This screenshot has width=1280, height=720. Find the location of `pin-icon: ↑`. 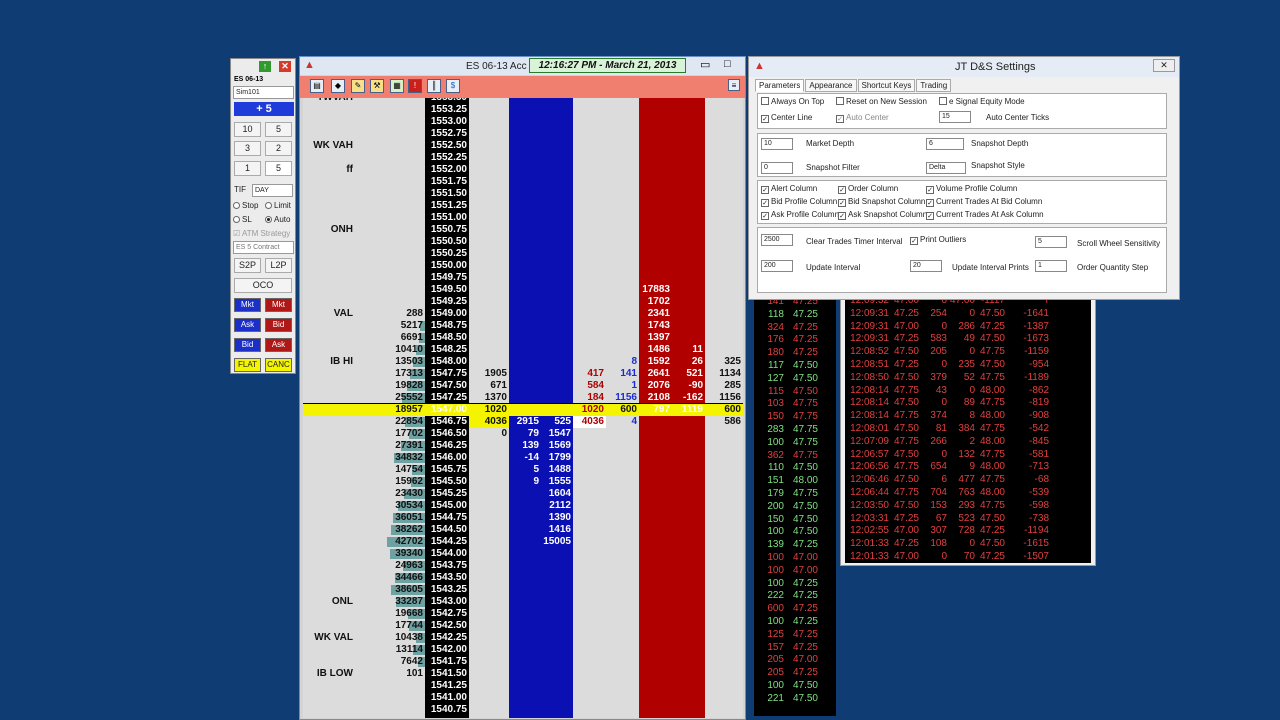

pin-icon: ↑ is located at coordinates (265, 66).